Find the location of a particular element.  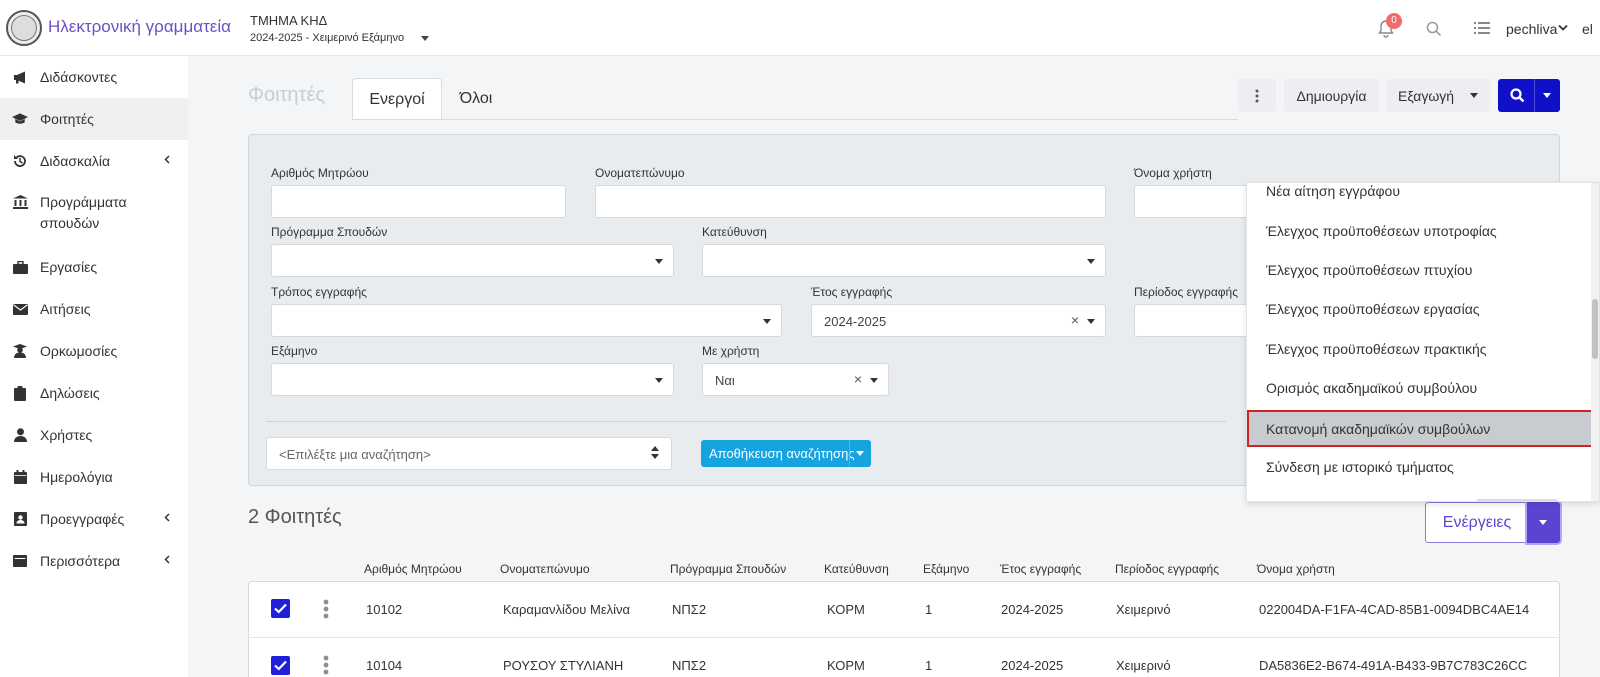

cell-student-number: 10104 is located at coordinates (384, 665).